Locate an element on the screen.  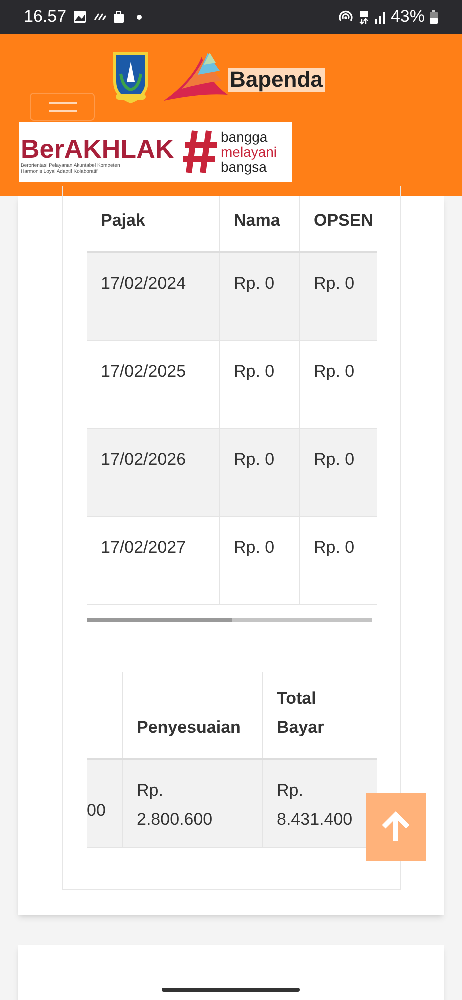
home-indicator is located at coordinates (231, 990).